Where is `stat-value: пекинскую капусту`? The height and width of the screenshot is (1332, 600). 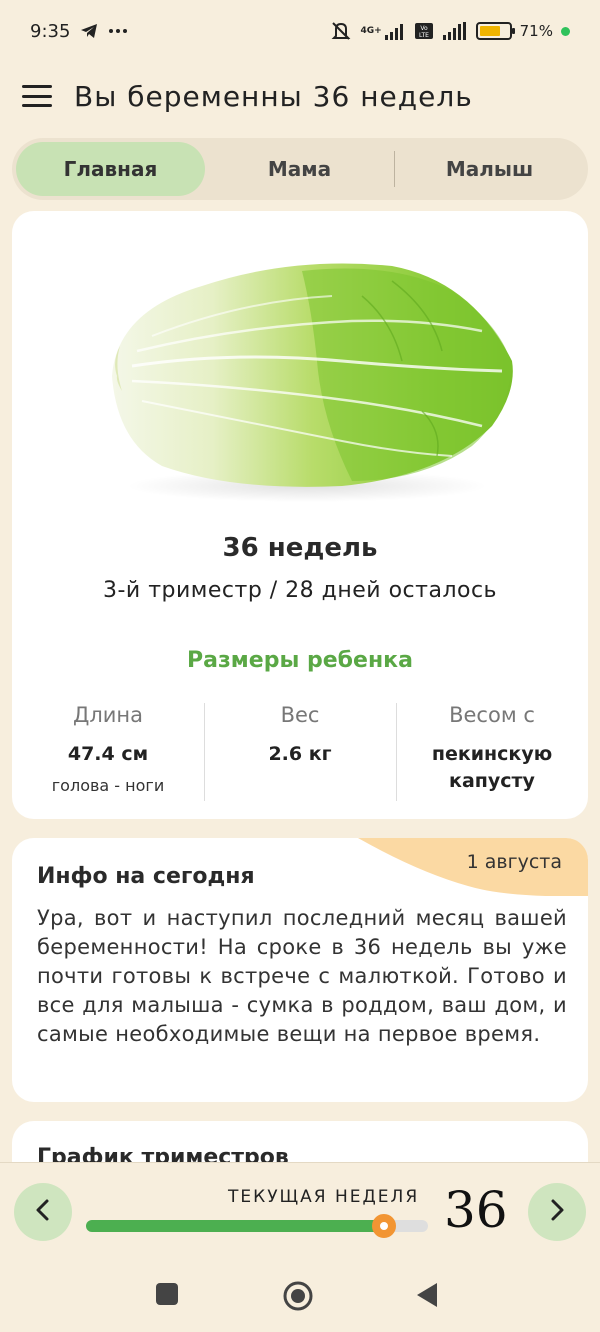
stat-value: пекинскую капусту is located at coordinates (492, 767).